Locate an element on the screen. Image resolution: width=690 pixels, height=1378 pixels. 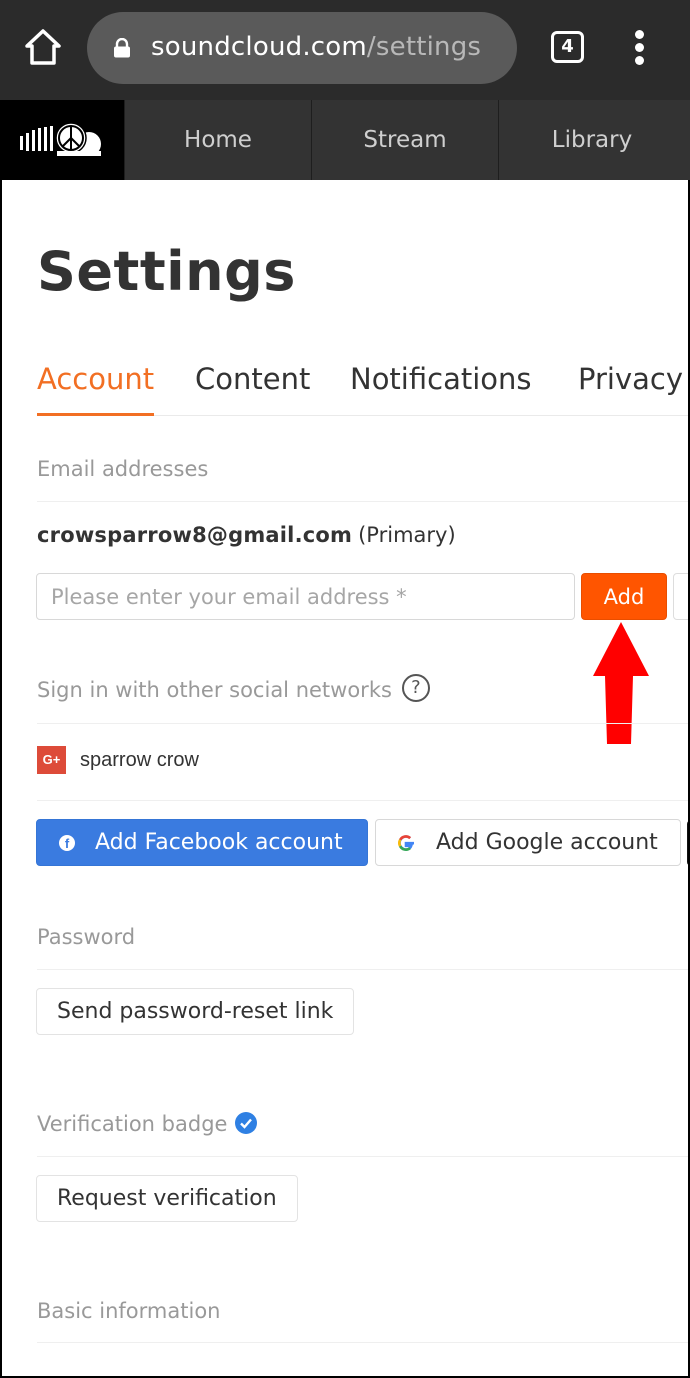
url-host: soundcloud.com is located at coordinates (259, 47).